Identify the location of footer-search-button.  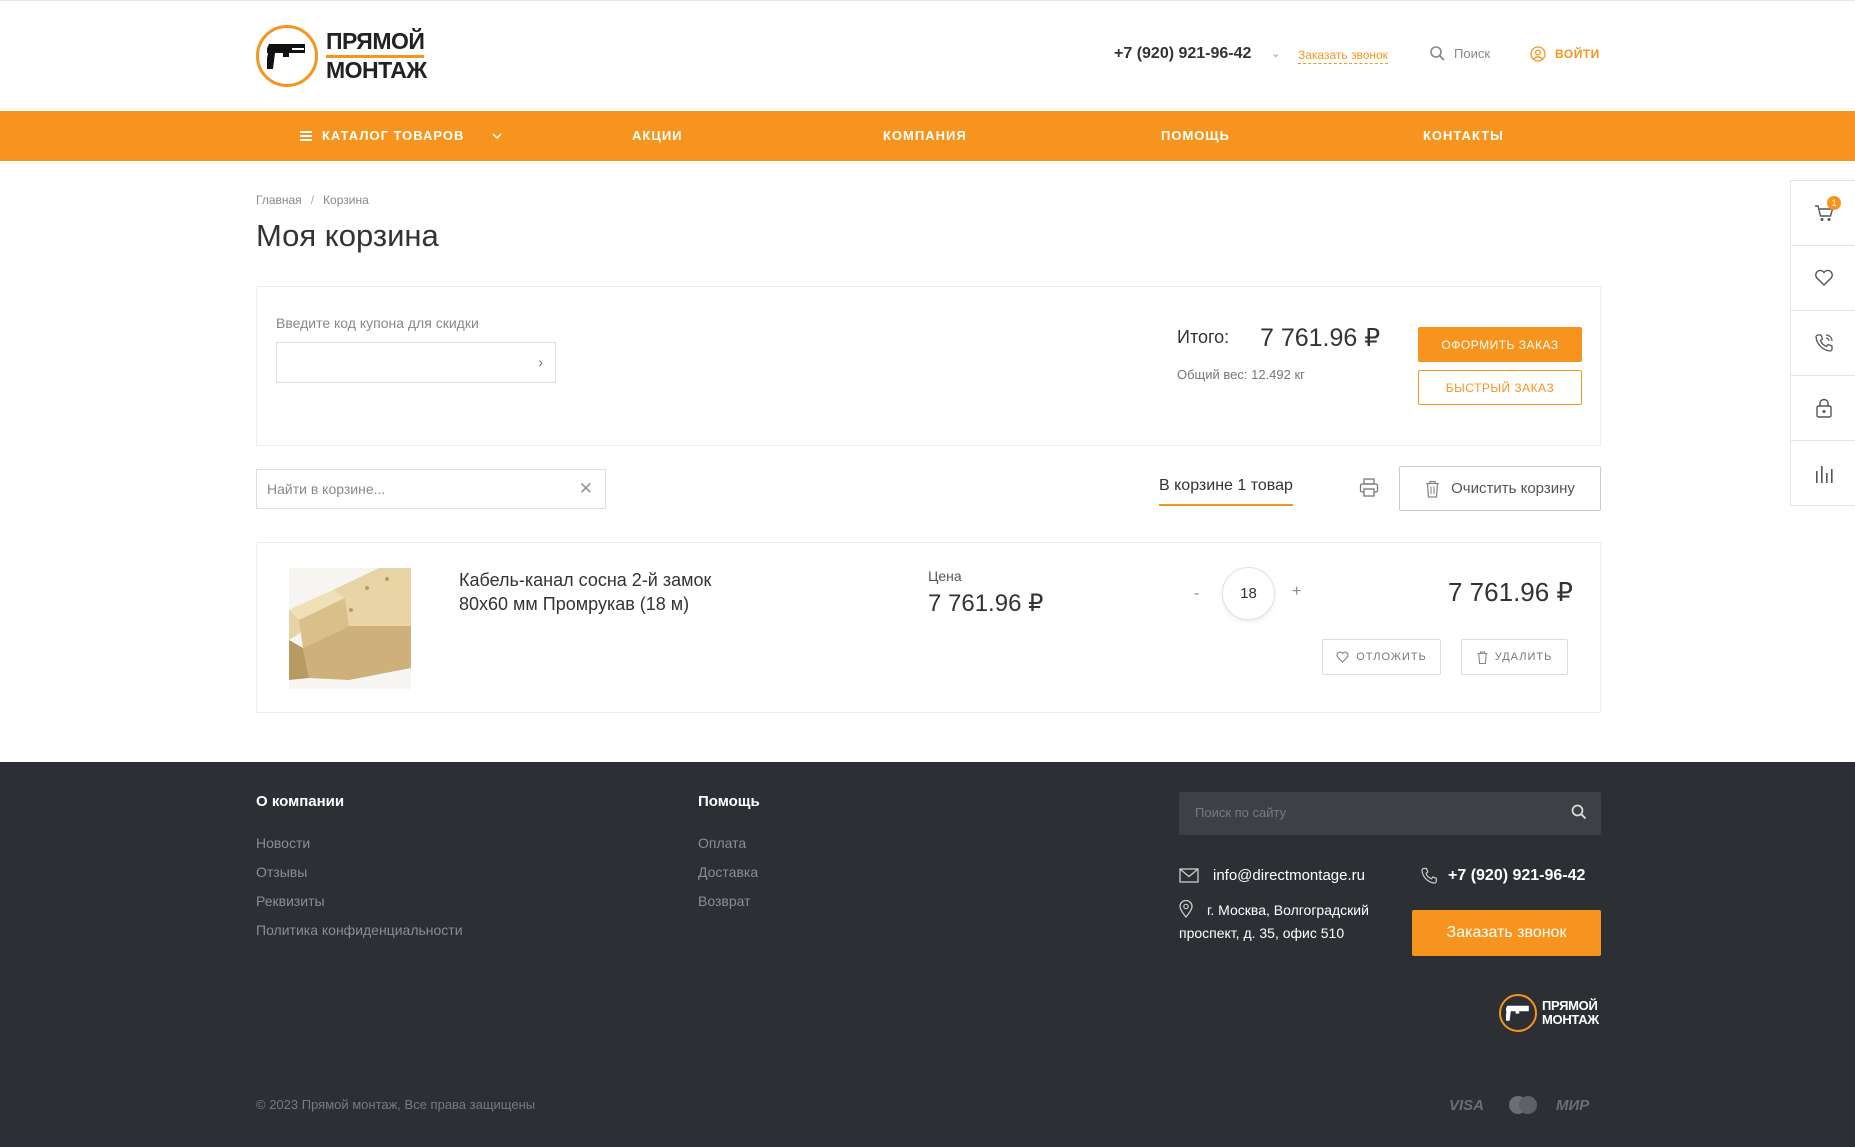
(1579, 814).